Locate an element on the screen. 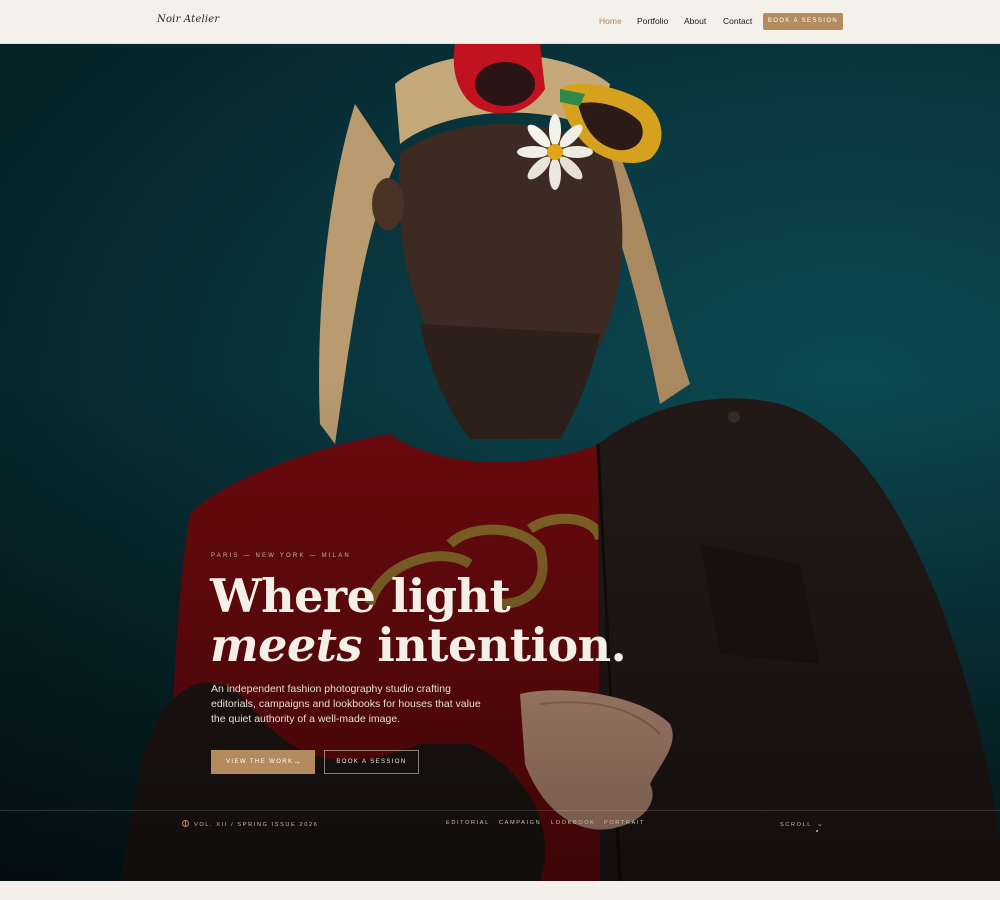 This screenshot has height=900, width=1000. chevron-down-icon: ⌄ is located at coordinates (819, 824).